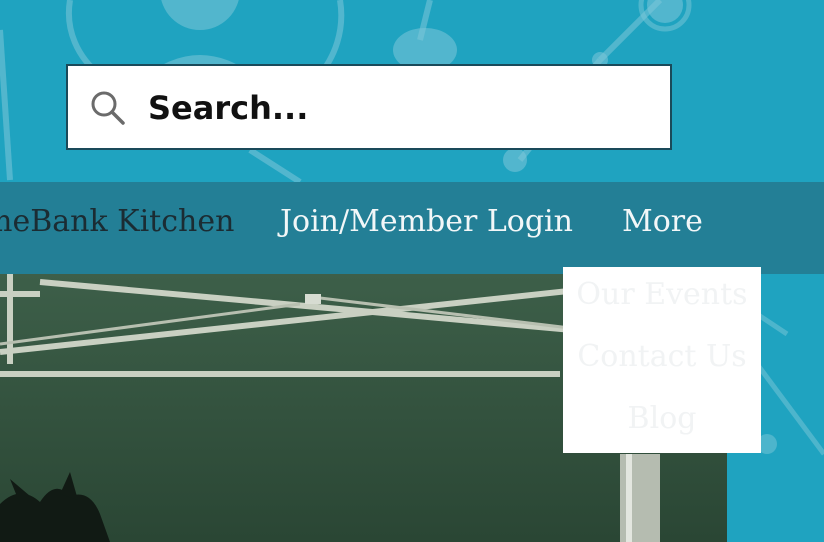  I want to click on dropdown-item-blog: Blog, so click(662, 418).